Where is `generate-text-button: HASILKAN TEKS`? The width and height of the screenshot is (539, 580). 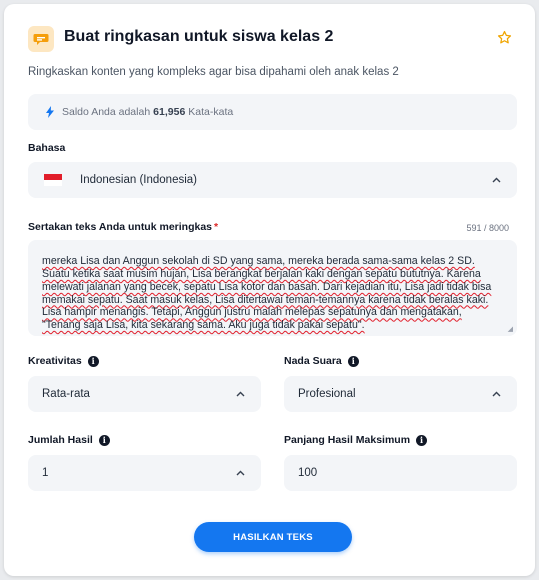 generate-text-button: HASILKAN TEKS is located at coordinates (273, 537).